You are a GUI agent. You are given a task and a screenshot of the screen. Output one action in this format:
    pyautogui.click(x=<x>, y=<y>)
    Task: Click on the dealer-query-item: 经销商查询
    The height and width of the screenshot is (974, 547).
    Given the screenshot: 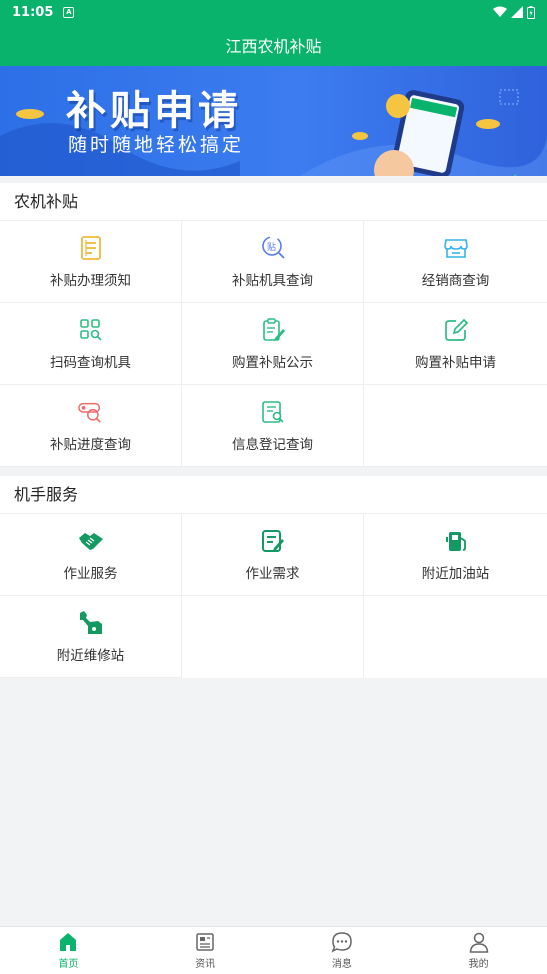 What is the action you would take?
    pyautogui.click(x=455, y=262)
    